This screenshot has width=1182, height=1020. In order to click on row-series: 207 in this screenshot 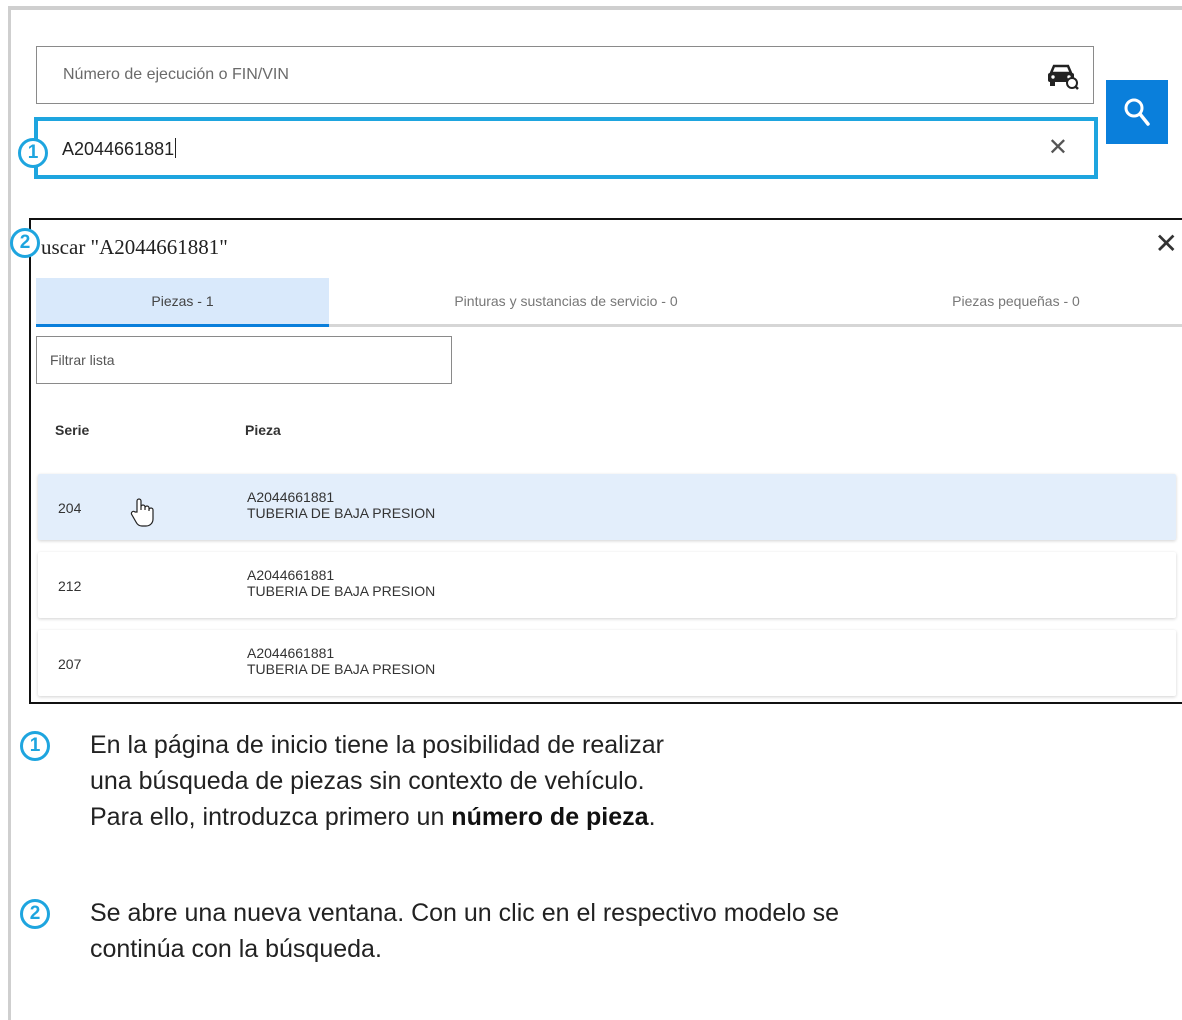, I will do `click(70, 664)`.